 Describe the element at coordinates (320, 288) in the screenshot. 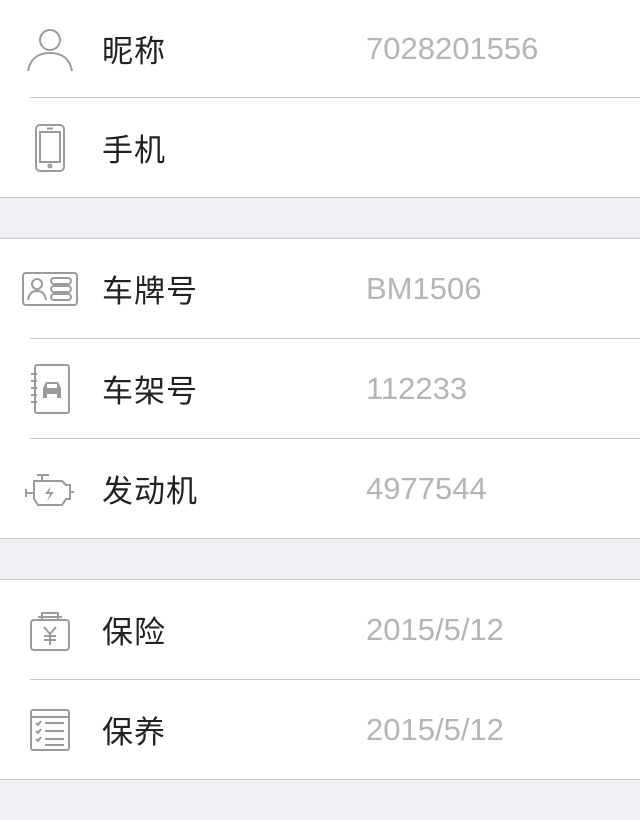

I see `plate-row: 车牌号 BM1506` at that location.